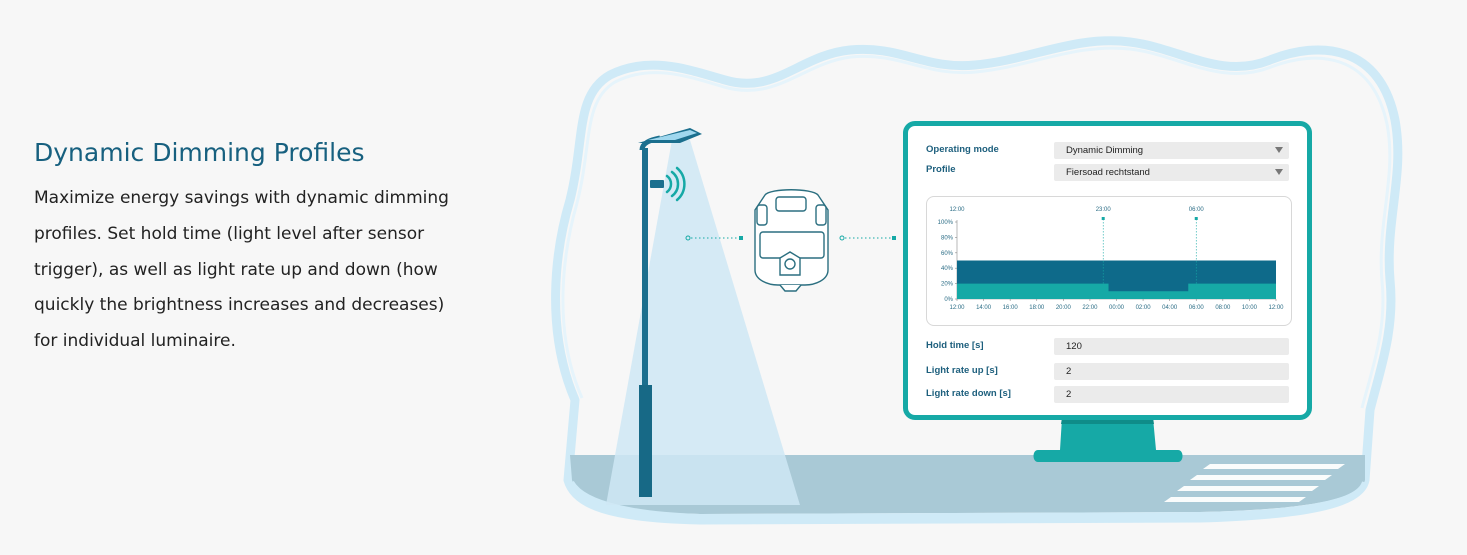 This screenshot has width=1467, height=555. I want to click on x-tick-label: 02:00, so click(1144, 308).